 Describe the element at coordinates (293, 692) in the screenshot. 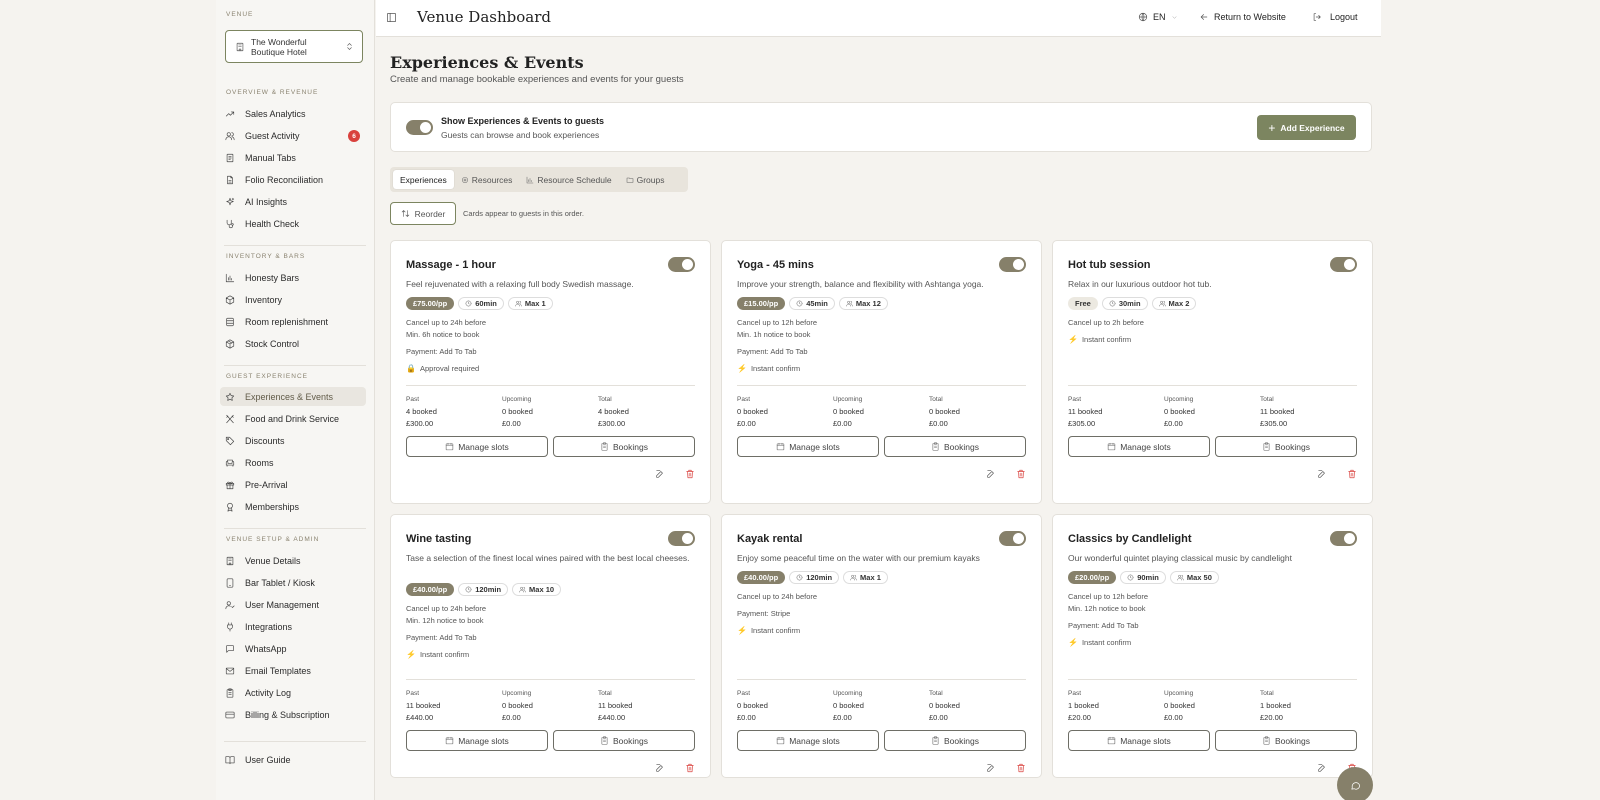

I see `sidebar-item-activity-log: Activity Log` at that location.